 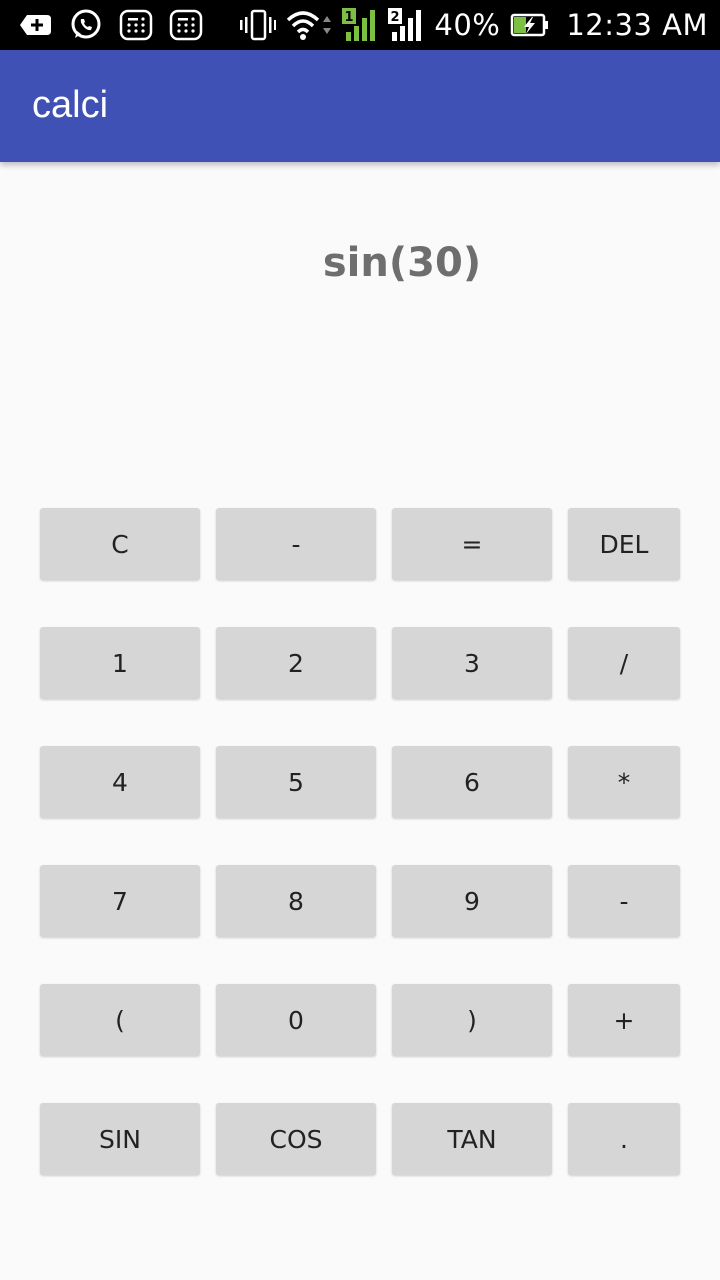 What do you see at coordinates (120, 1139) in the screenshot?
I see `sin-button: SIN` at bounding box center [120, 1139].